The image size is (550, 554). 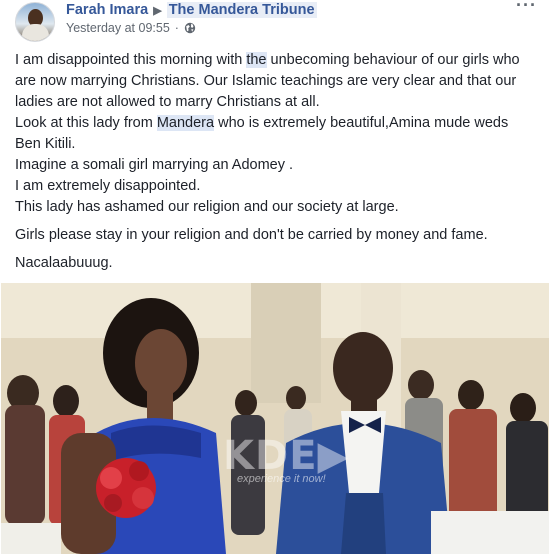 I want to click on more-options-icon: ···, so click(x=526, y=7).